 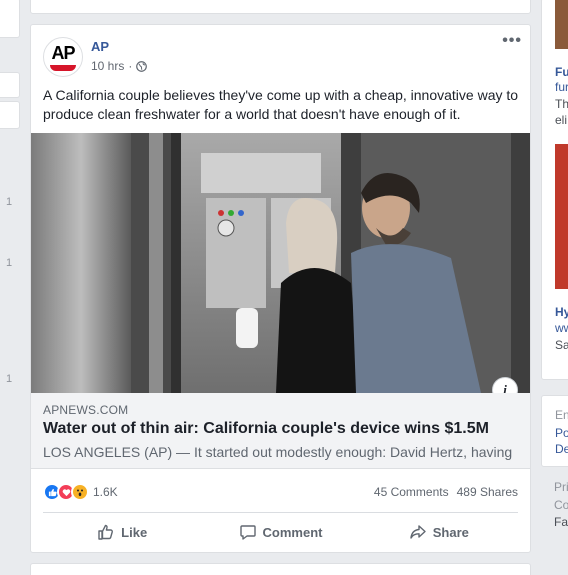 What do you see at coordinates (63, 68) in the screenshot?
I see `avatar-logo-accent` at bounding box center [63, 68].